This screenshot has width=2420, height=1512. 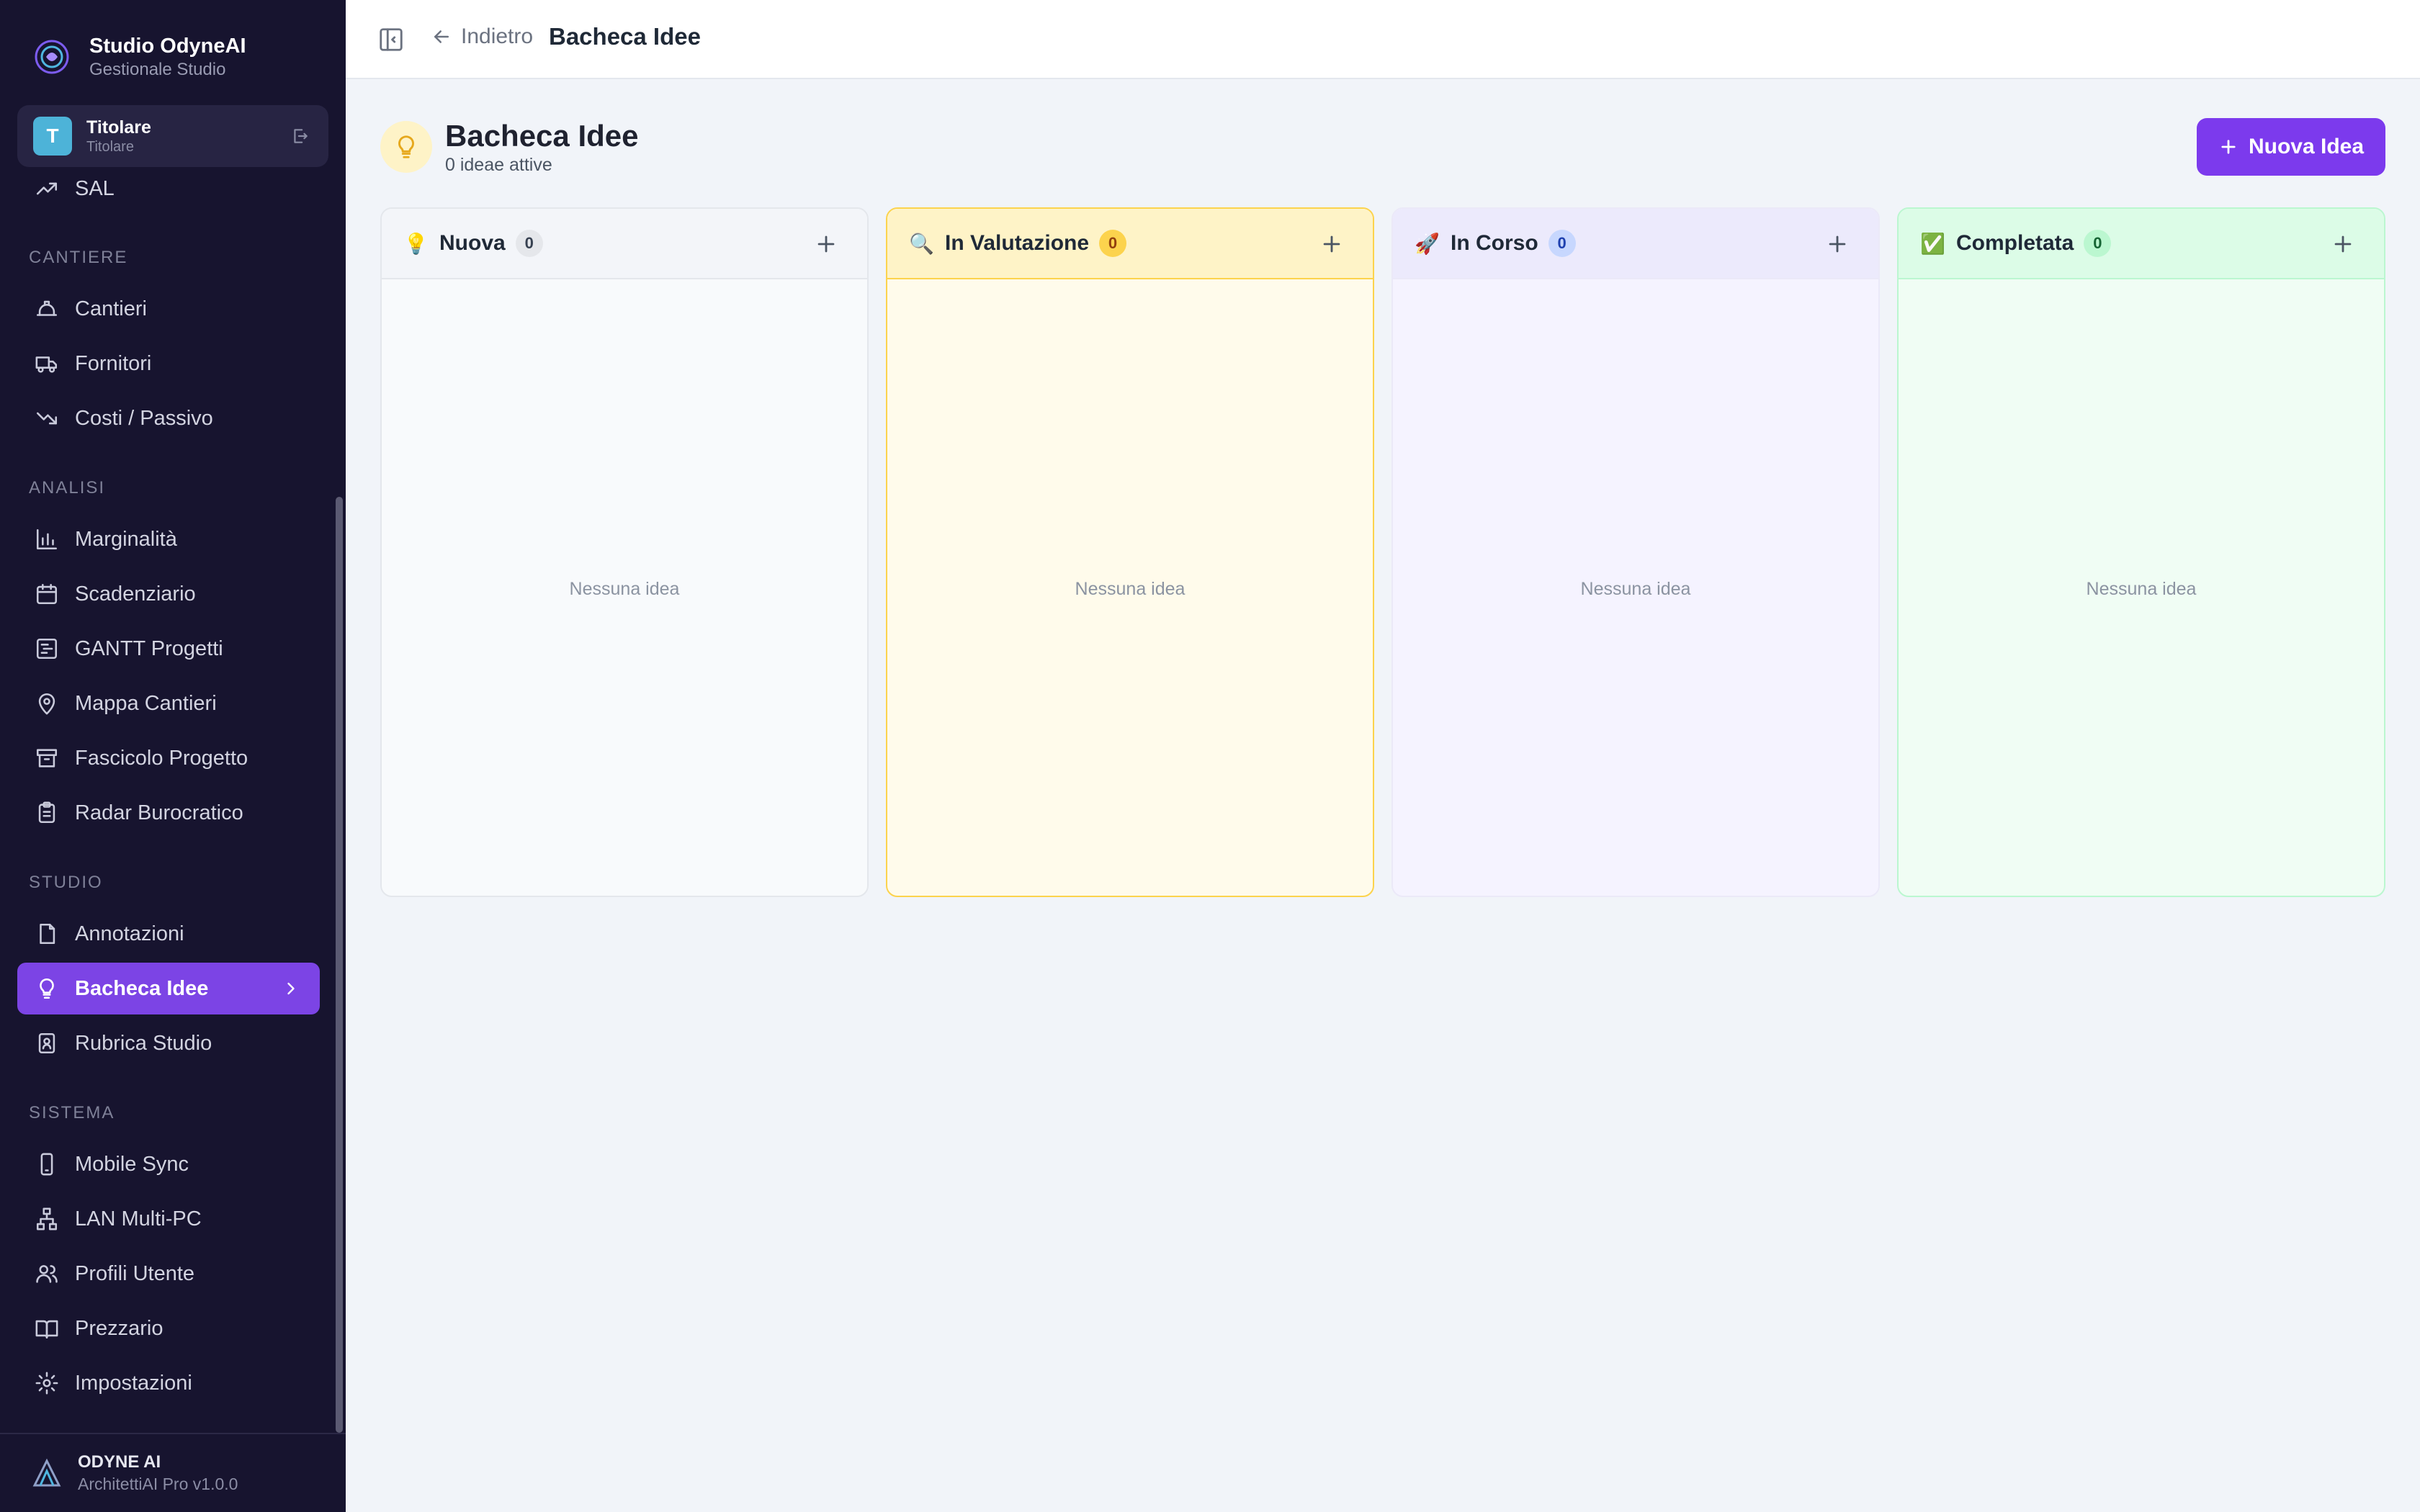 I want to click on rocket-emoji-icon: 🚀, so click(x=1427, y=243).